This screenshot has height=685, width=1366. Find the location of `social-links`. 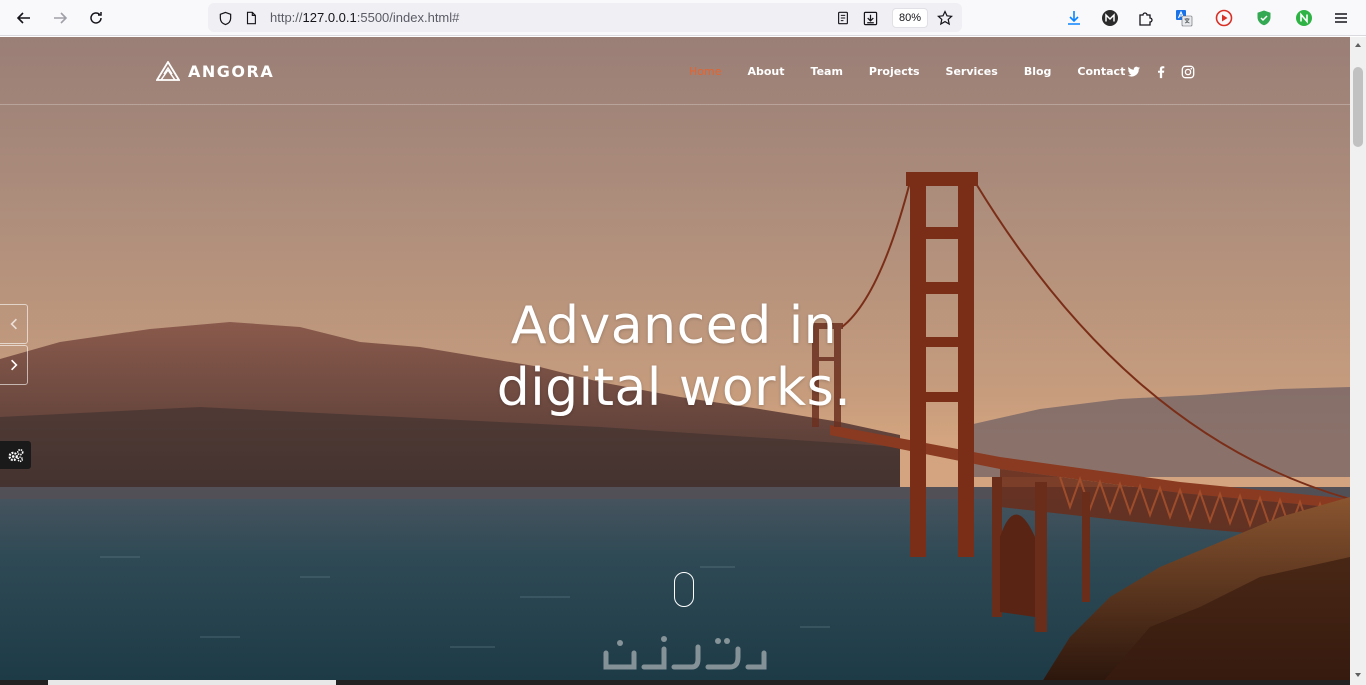

social-links is located at coordinates (1161, 72).